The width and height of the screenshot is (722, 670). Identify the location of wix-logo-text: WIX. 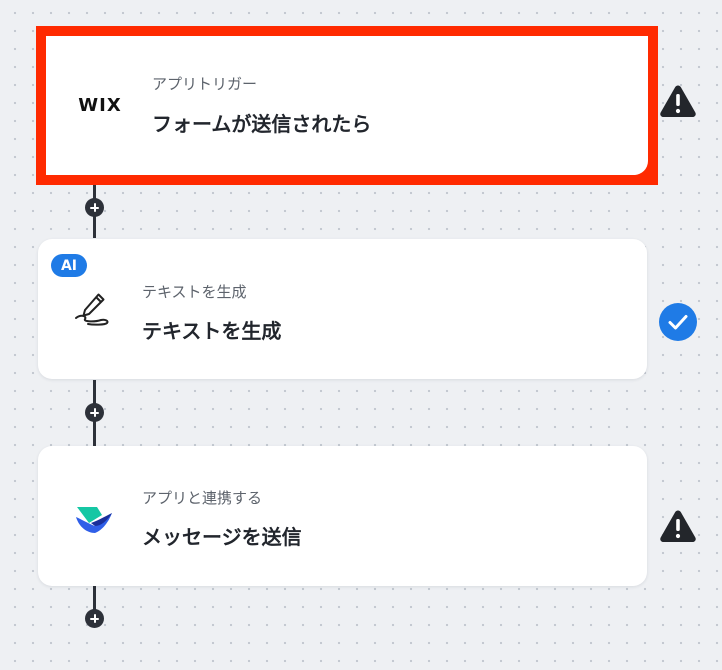
(100, 105).